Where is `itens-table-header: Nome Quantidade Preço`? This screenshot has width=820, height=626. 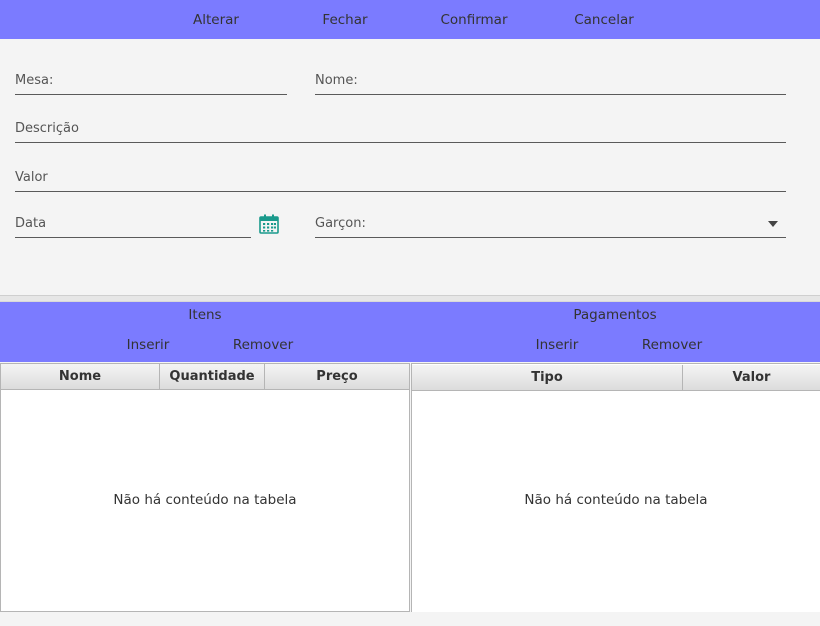
itens-table-header: Nome Quantidade Preço is located at coordinates (205, 377).